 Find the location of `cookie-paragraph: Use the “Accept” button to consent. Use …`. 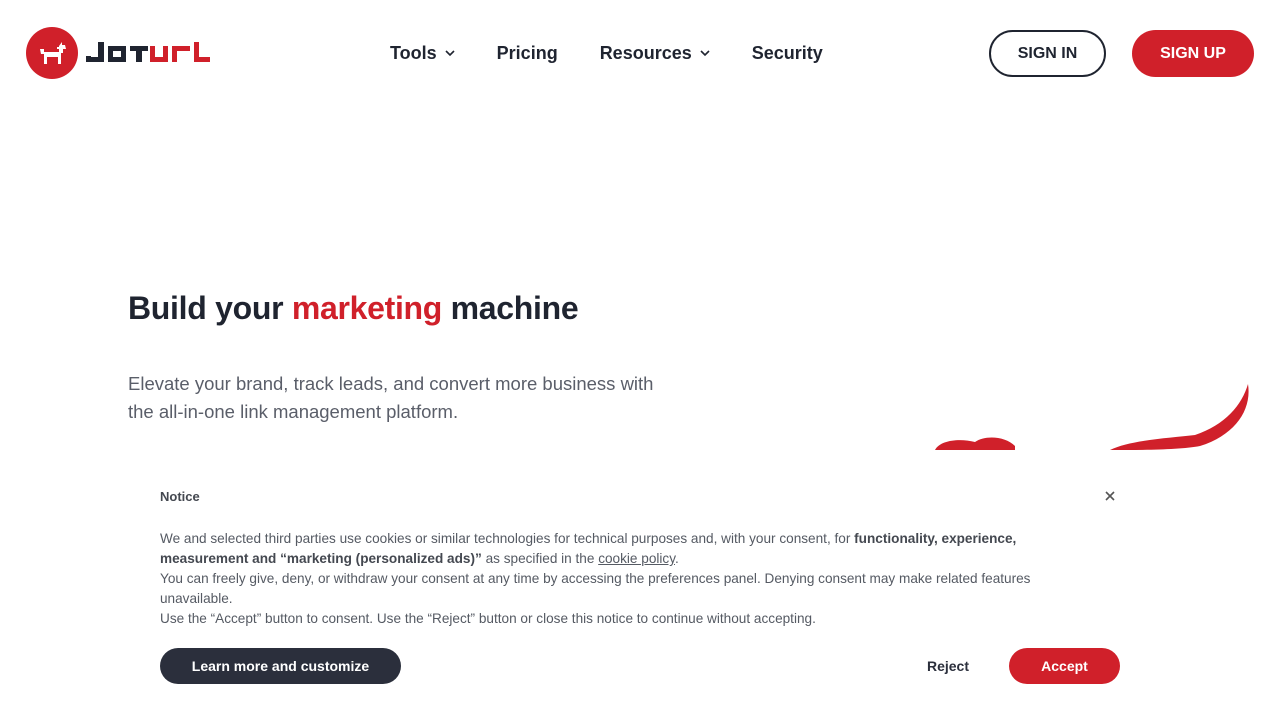

cookie-paragraph: Use the “Accept” button to consent. Use … is located at coordinates (488, 618).